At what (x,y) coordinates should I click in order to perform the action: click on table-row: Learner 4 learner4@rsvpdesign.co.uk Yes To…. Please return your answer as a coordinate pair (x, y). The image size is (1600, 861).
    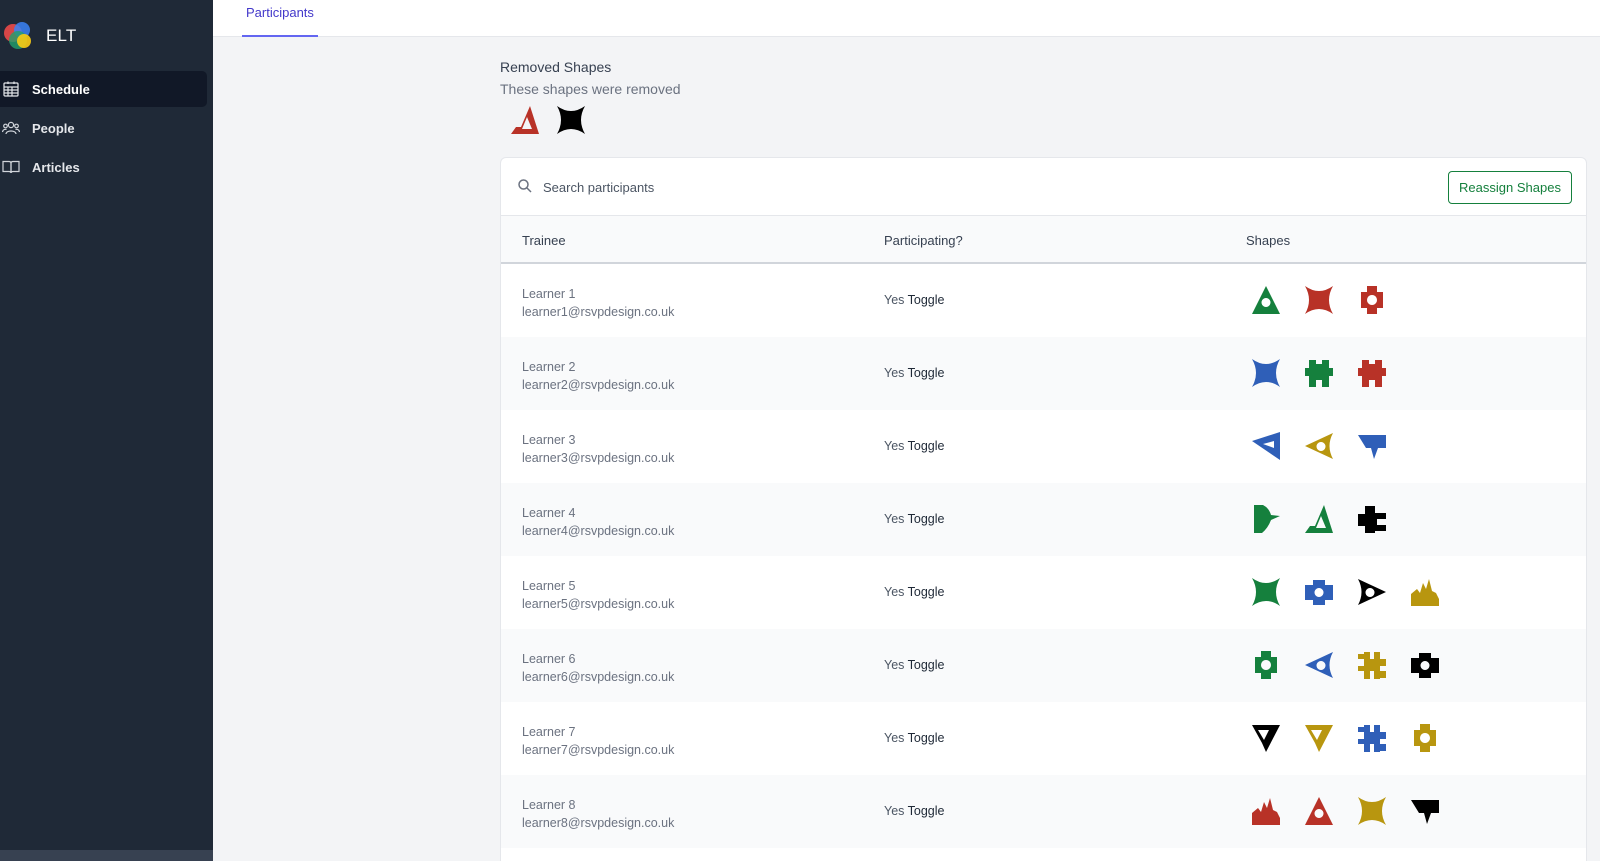
    Looking at the image, I should click on (1043, 519).